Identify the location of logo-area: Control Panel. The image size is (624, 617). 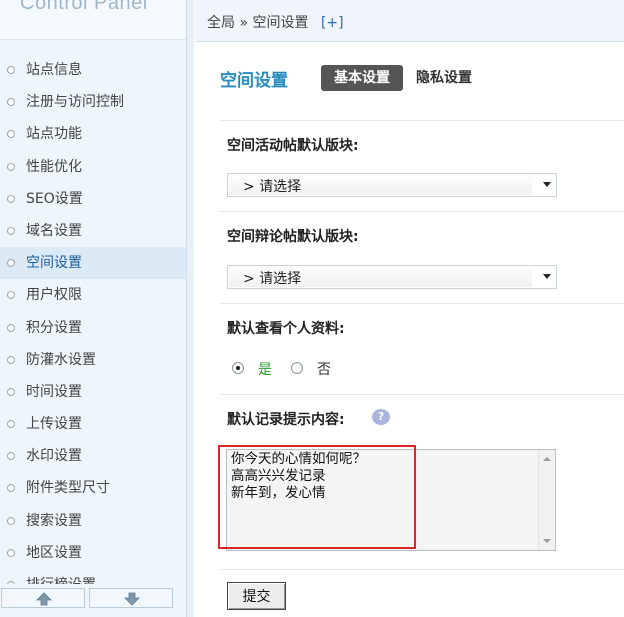
(93, 20).